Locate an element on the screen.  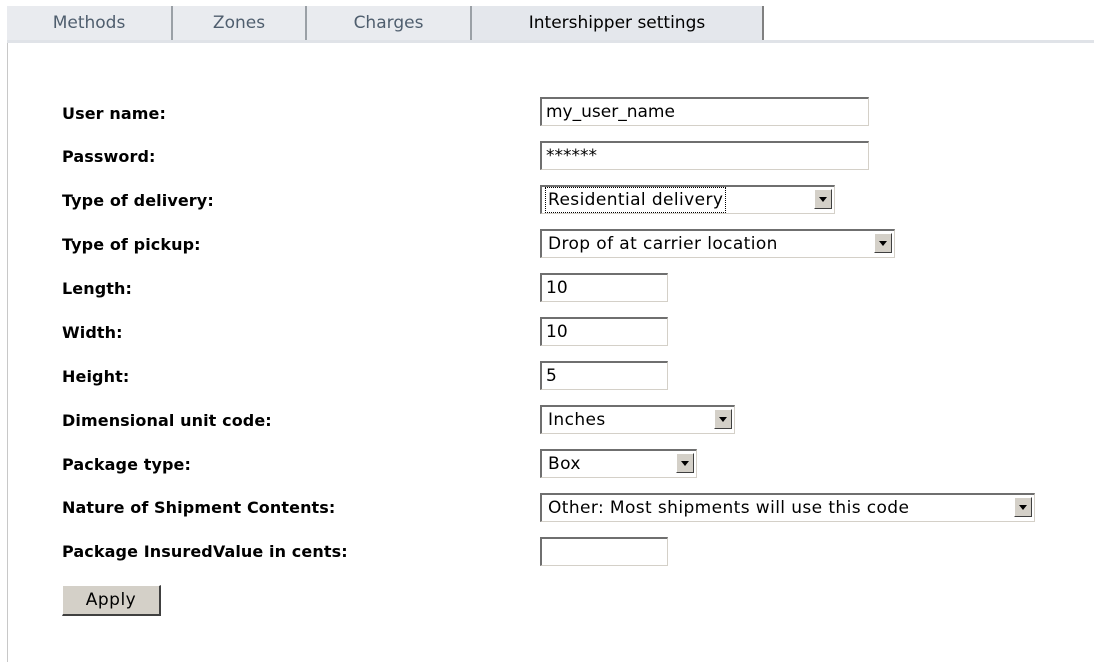
delivery-type-value: Residential delivery is located at coordinates (636, 200).